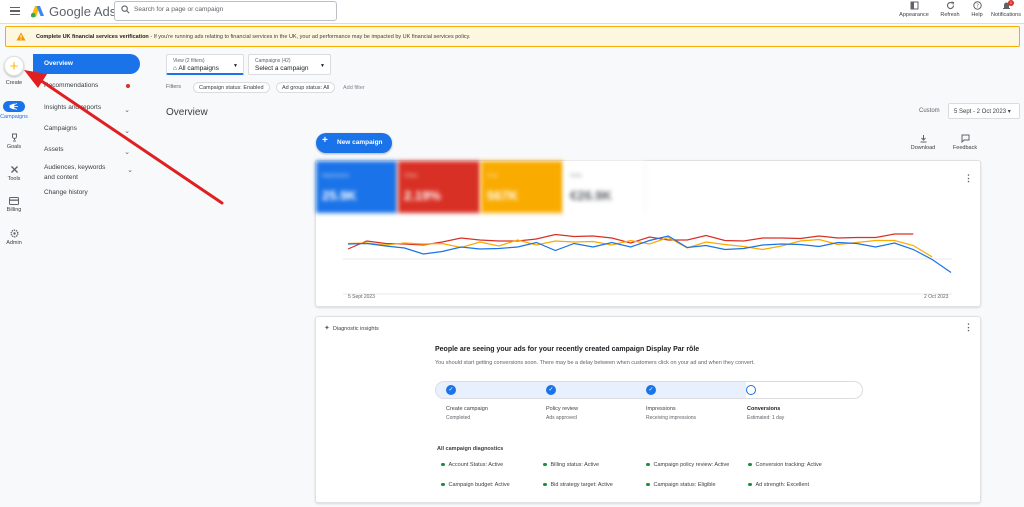 The image size is (1024, 507). I want to click on diagnostic-item: Campaign status: Eligible, so click(681, 485).